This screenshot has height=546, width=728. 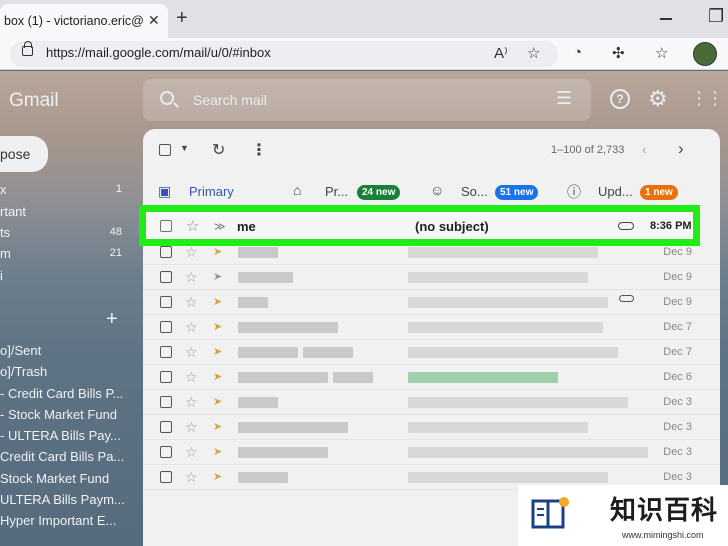 What do you see at coordinates (34, 101) in the screenshot?
I see `gmail-logo: Gmail` at bounding box center [34, 101].